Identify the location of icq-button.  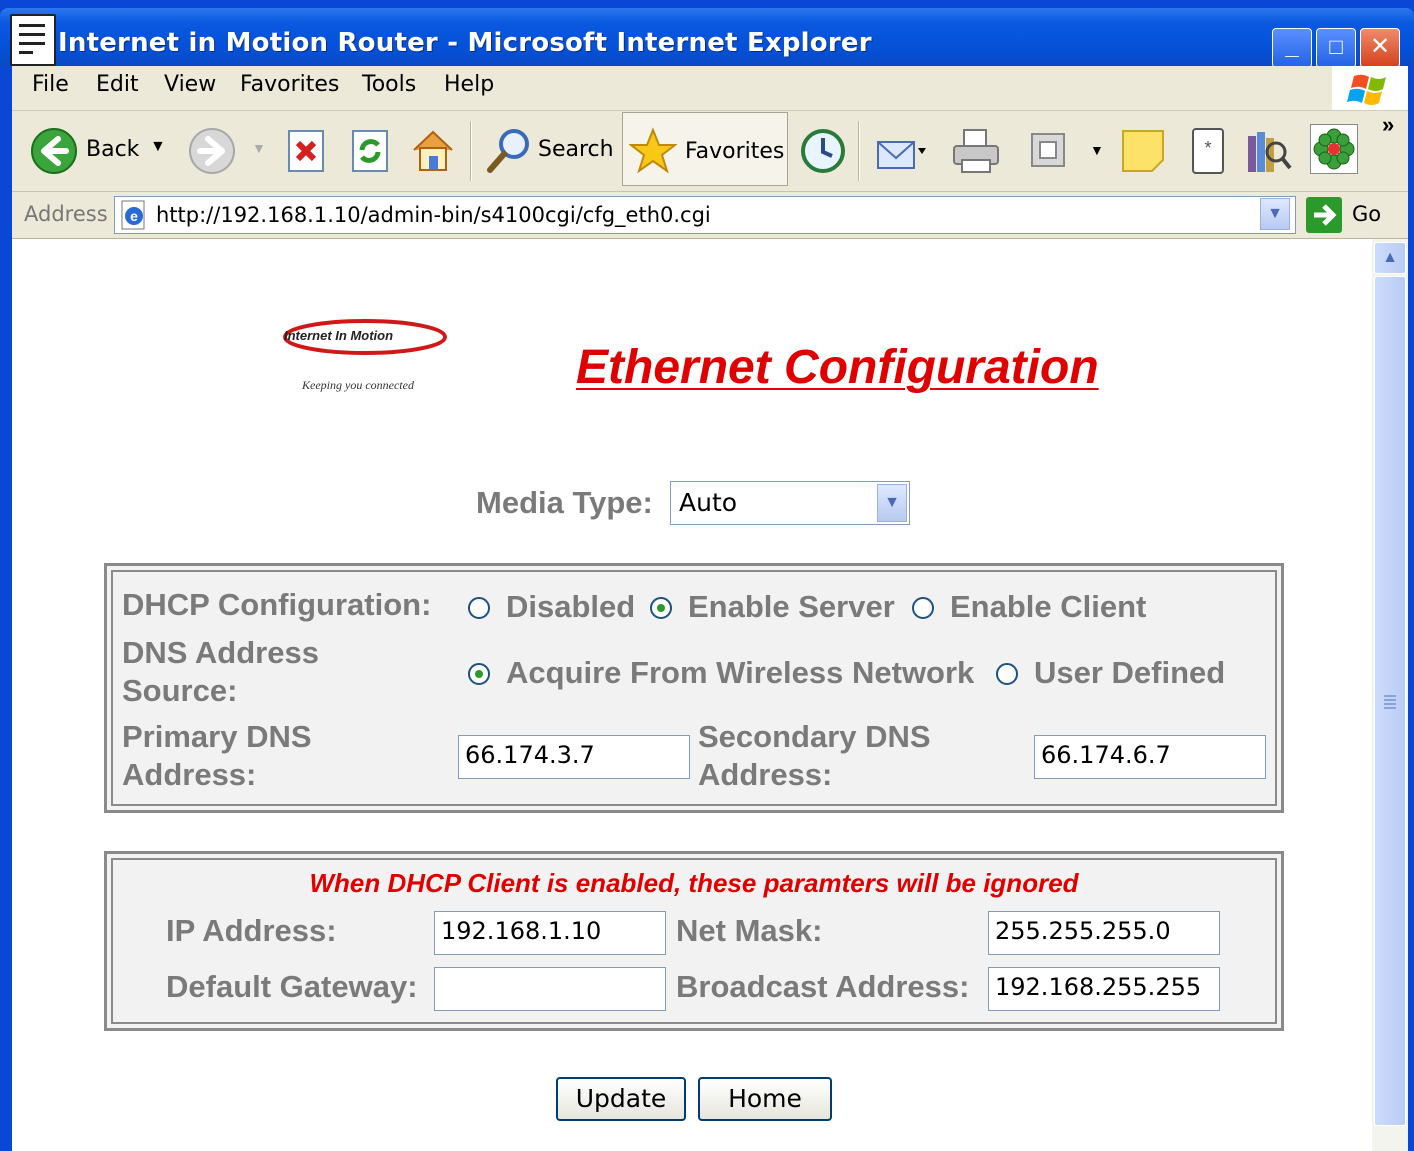
(1334, 149).